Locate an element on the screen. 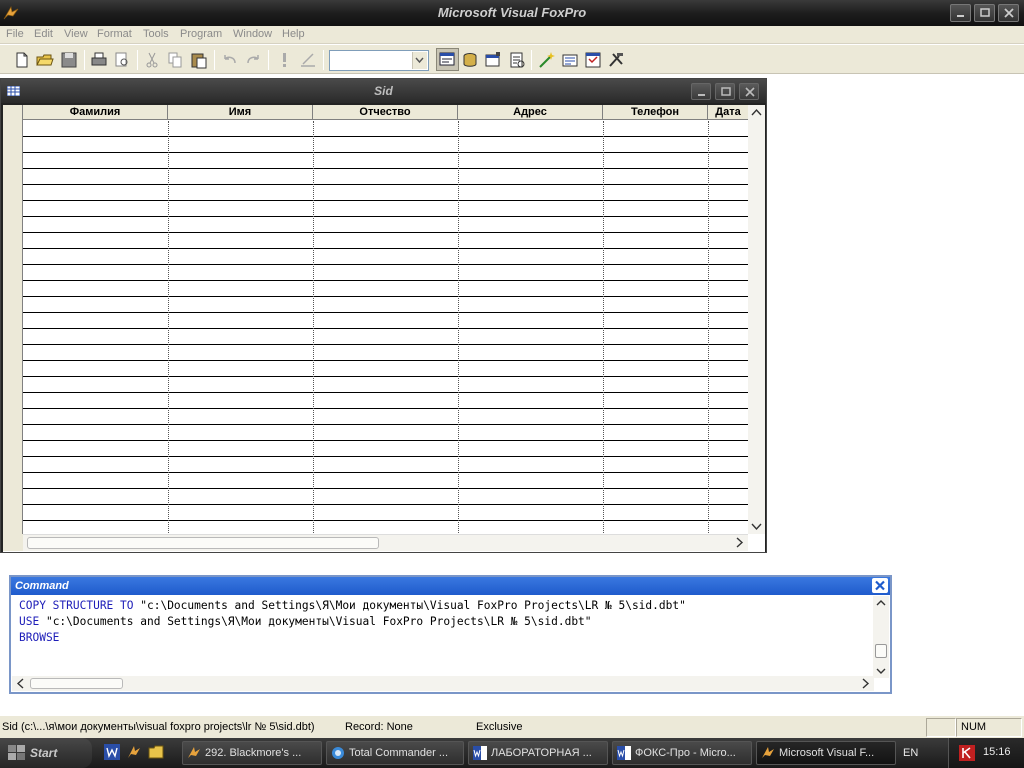 This screenshot has height=768, width=1024. app-title: Microsoft Visual FoxPro is located at coordinates (512, 12).